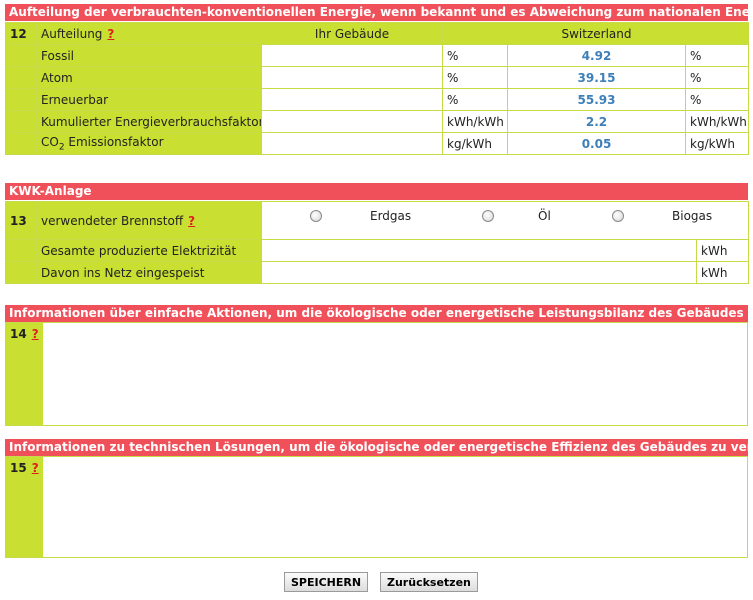  I want to click on table-row: Erneuerbar % 55.93 %, so click(377, 99).